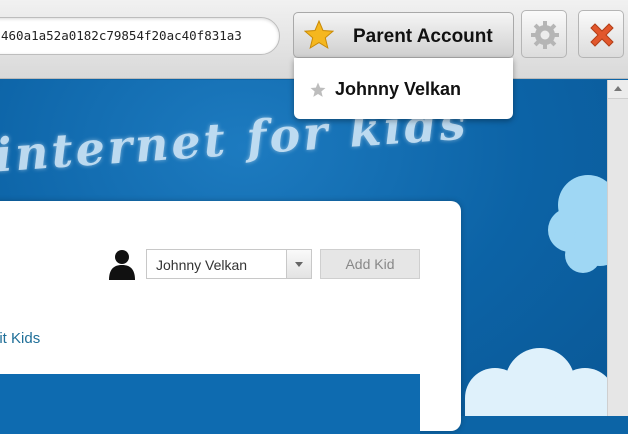 This screenshot has height=434, width=628. I want to click on parent-account-label: Parent Account, so click(423, 36).